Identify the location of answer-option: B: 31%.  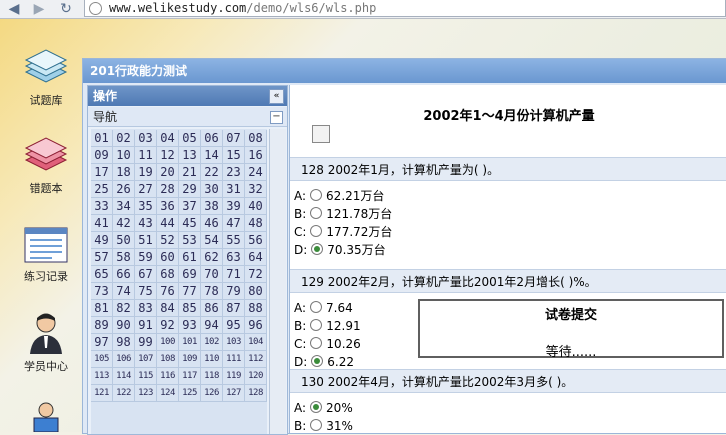
(323, 425).